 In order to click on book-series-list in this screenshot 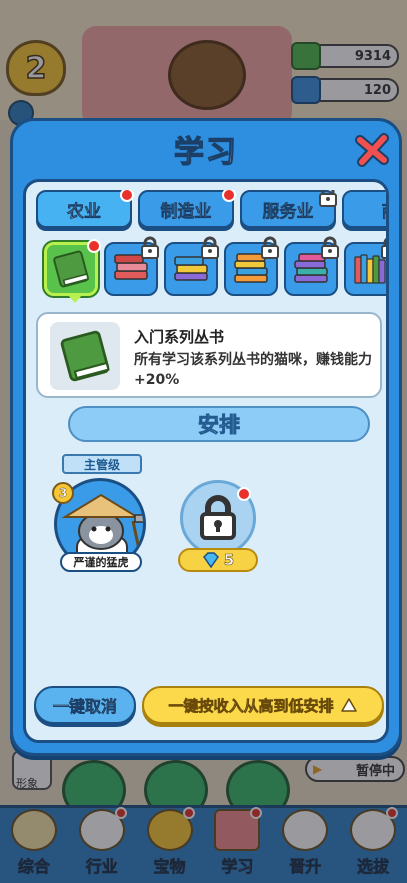, I will do `click(211, 272)`.